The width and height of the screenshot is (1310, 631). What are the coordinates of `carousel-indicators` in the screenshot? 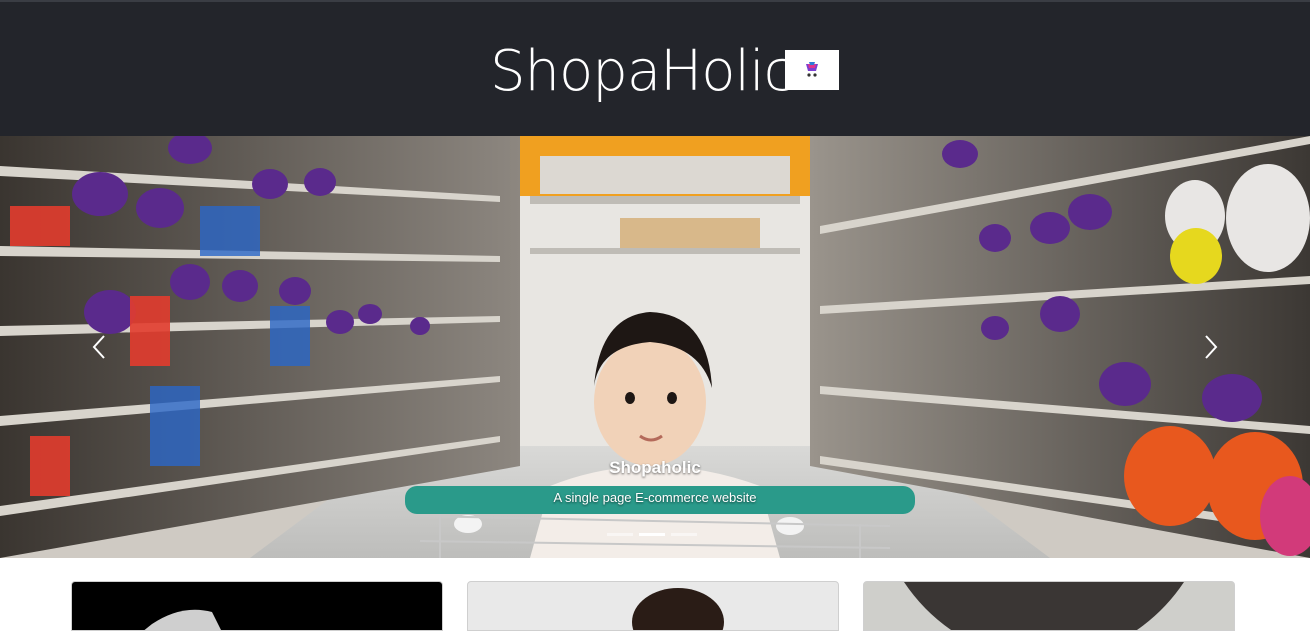 It's located at (652, 535).